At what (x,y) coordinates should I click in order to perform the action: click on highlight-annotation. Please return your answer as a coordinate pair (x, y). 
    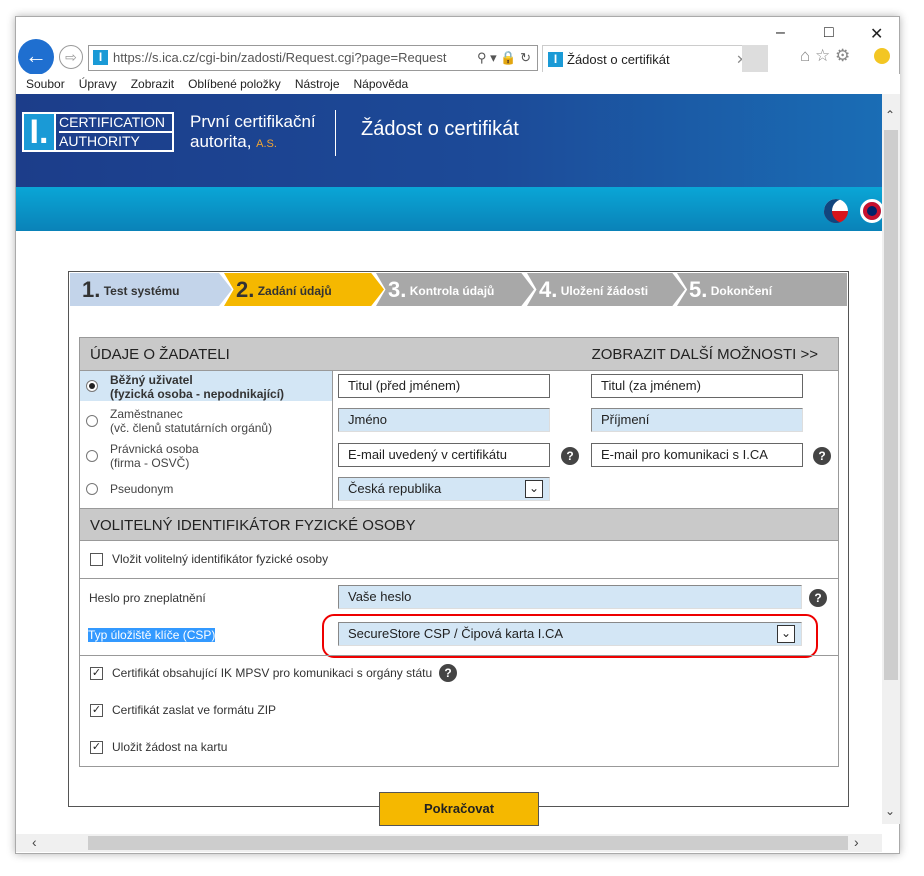
    Looking at the image, I should click on (570, 636).